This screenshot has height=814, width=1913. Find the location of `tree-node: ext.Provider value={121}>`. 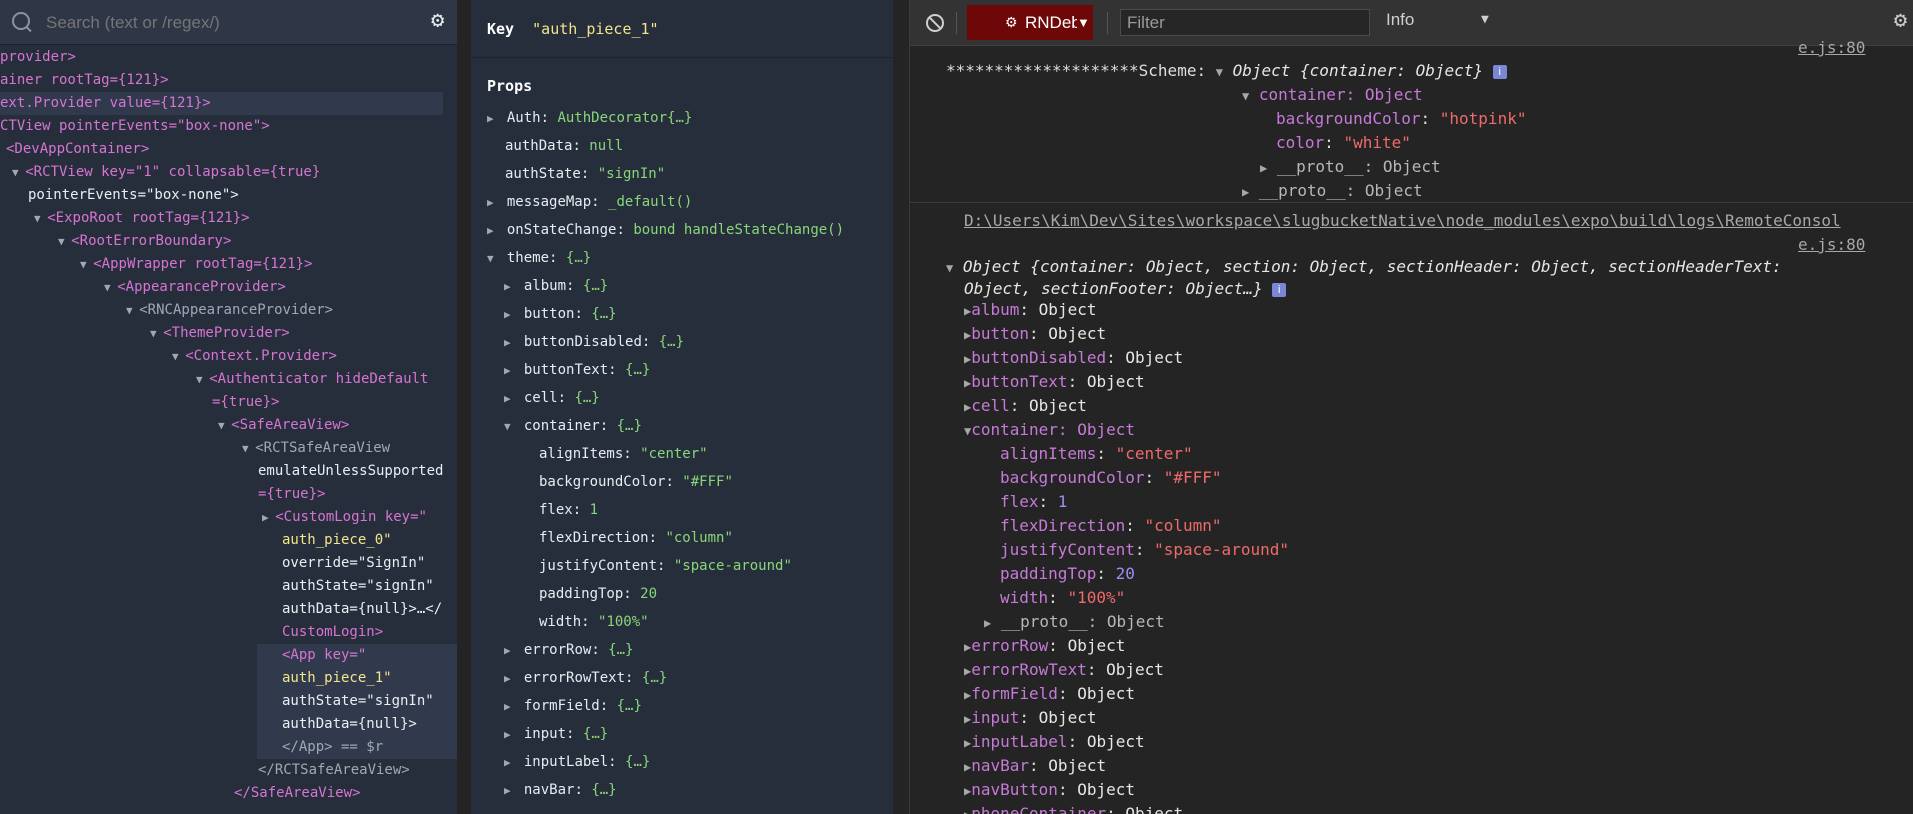

tree-node: ext.Provider value={121}> is located at coordinates (221, 103).